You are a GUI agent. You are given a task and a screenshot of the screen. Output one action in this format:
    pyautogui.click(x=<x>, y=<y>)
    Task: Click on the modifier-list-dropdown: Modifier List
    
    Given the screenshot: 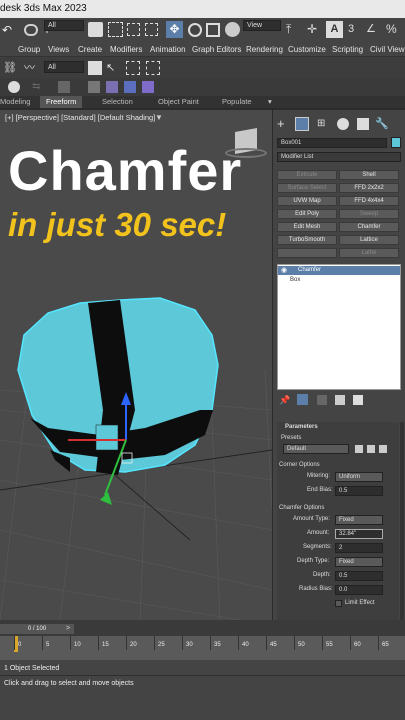 What is the action you would take?
    pyautogui.click(x=339, y=157)
    